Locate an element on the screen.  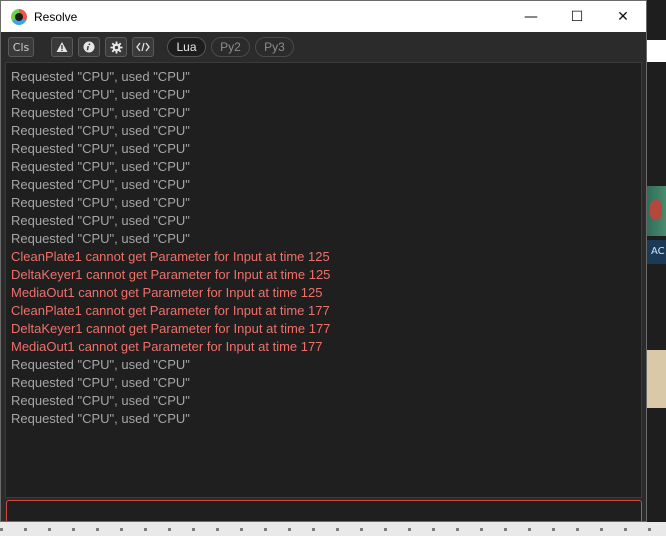
maximize-button: ☐ is located at coordinates (577, 16).